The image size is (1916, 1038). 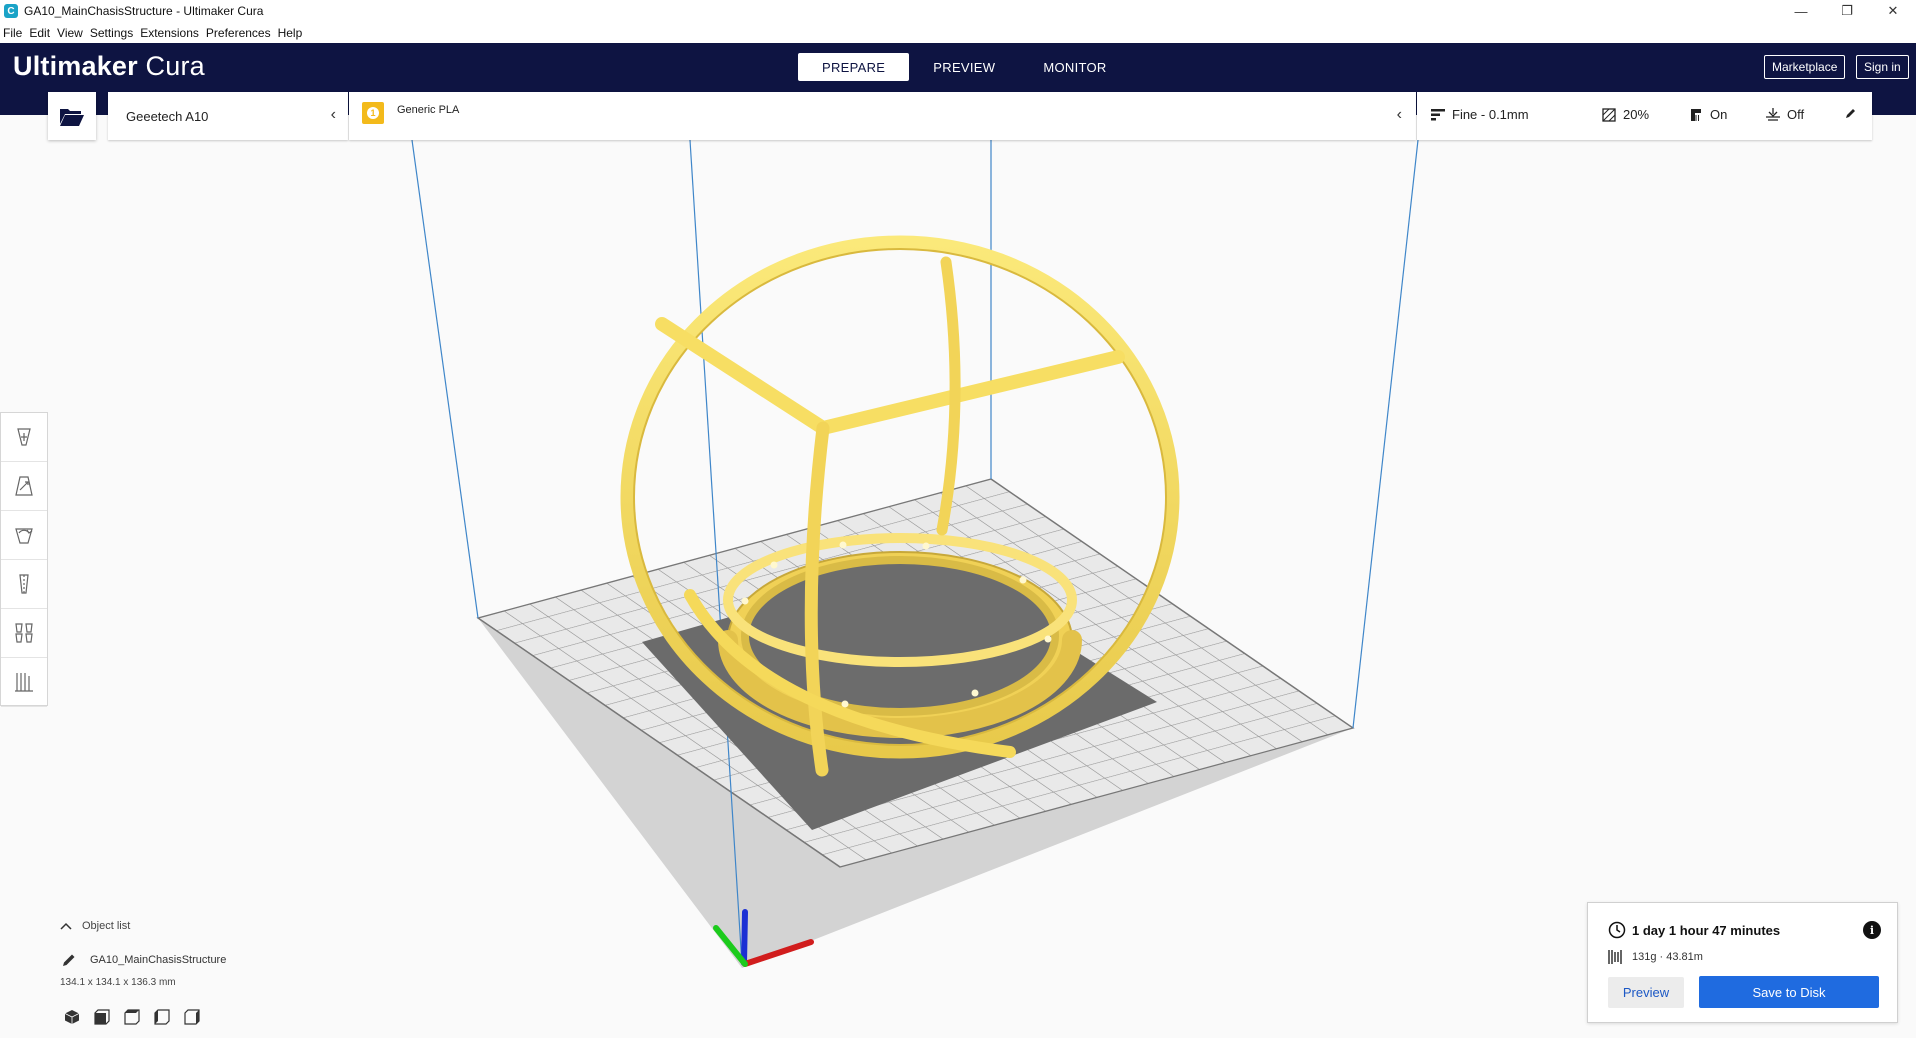 I want to click on view-top-button, so click(x=139, y=1017).